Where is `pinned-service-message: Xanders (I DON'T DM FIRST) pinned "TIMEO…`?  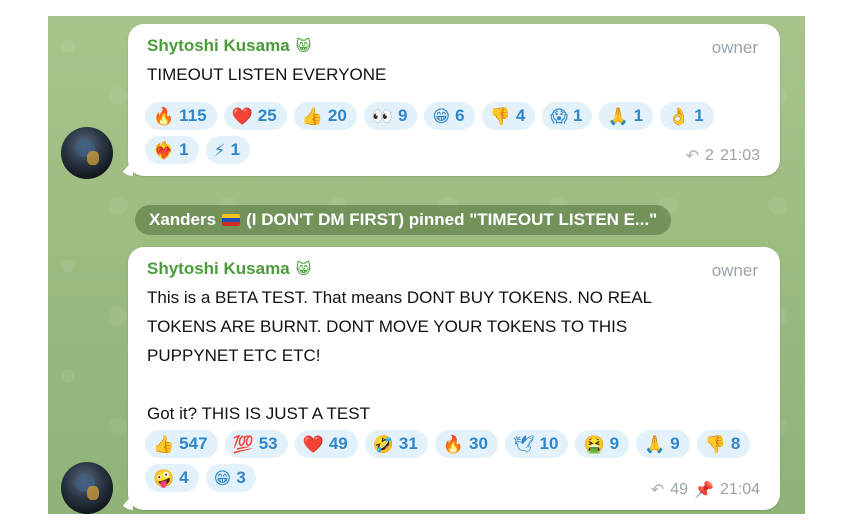 pinned-service-message: Xanders (I DON'T DM FIRST) pinned "TIMEO… is located at coordinates (403, 220).